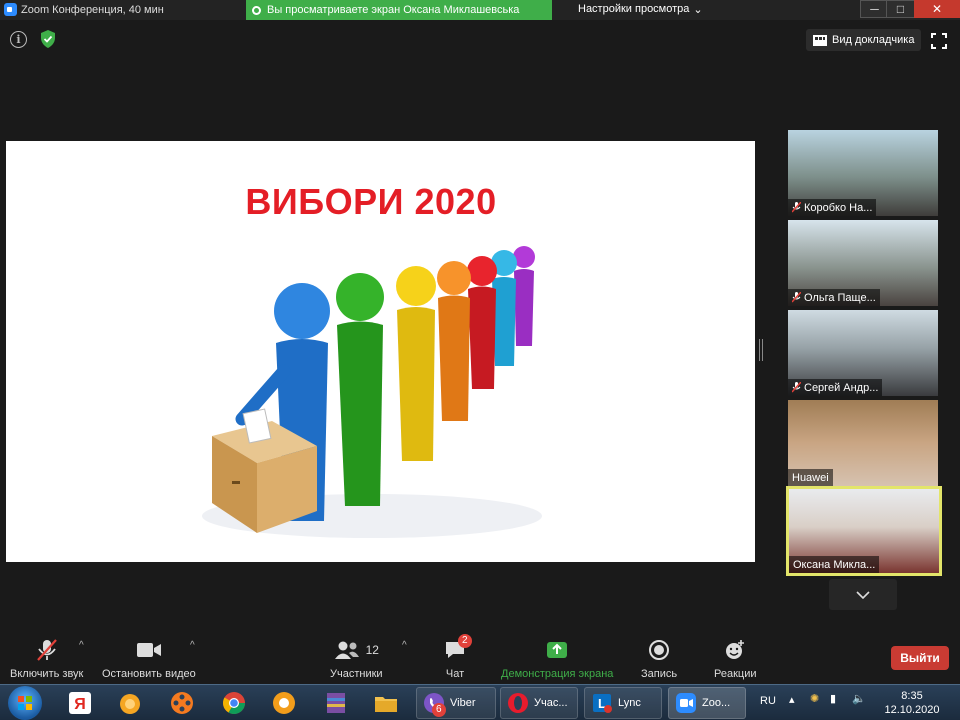 This screenshot has height=720, width=960. I want to click on archive-icon, so click(336, 703).